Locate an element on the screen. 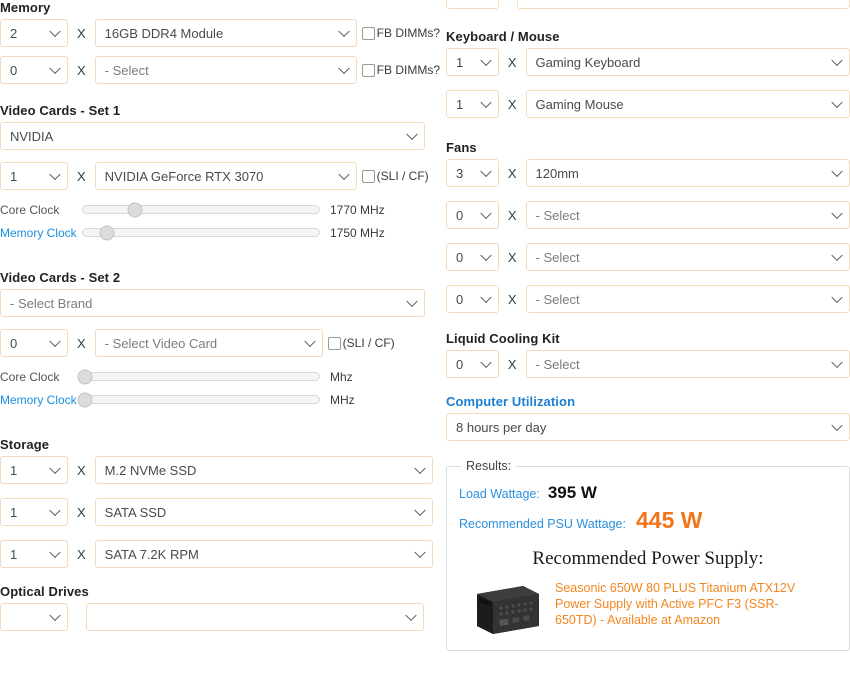  recommended-power-supply-title: Recommended Power Supply: is located at coordinates (648, 558).